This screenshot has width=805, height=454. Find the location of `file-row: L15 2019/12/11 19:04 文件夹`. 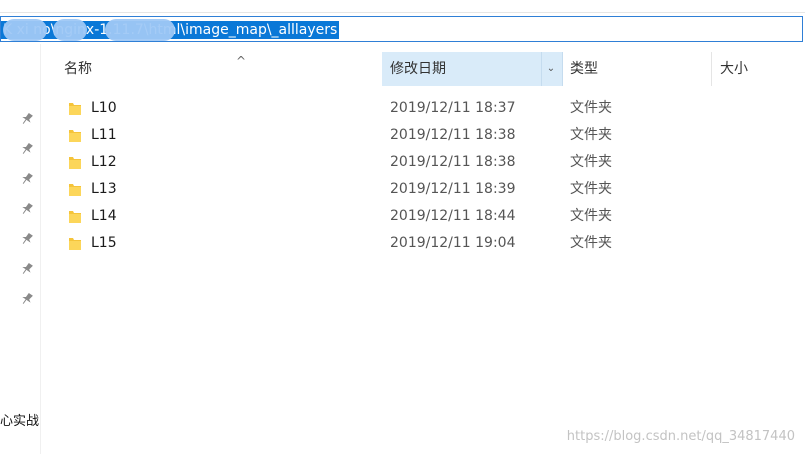

file-row: L15 2019/12/11 19:04 文件夹 is located at coordinates (423, 243).